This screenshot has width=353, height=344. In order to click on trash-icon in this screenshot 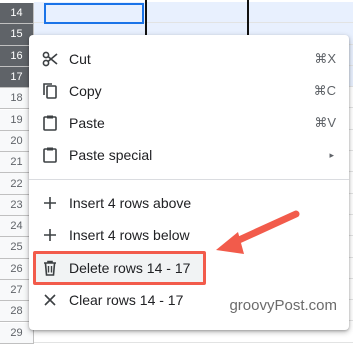, I will do `click(50, 268)`.